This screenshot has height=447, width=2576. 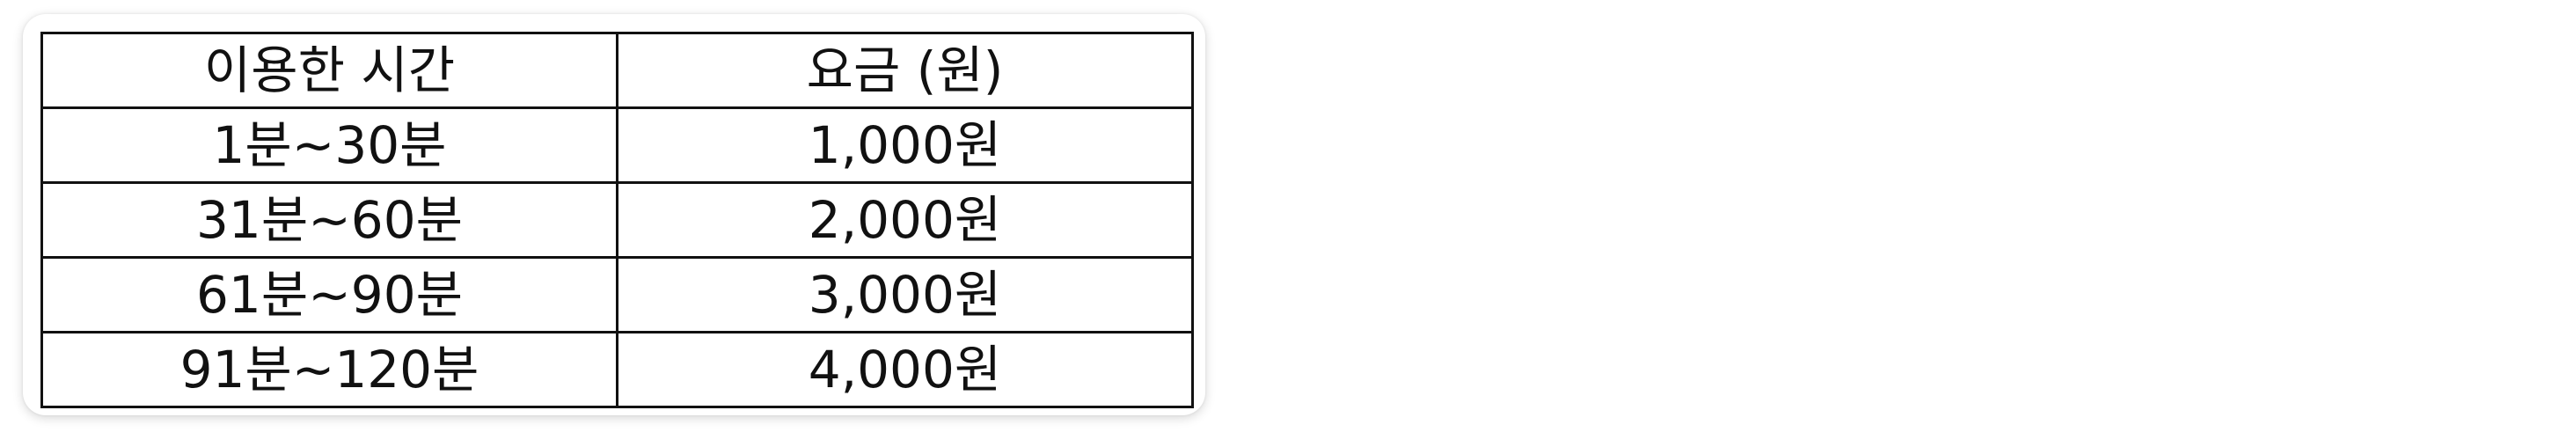 I want to click on table-row: 31분~60분 2,000원, so click(x=617, y=220).